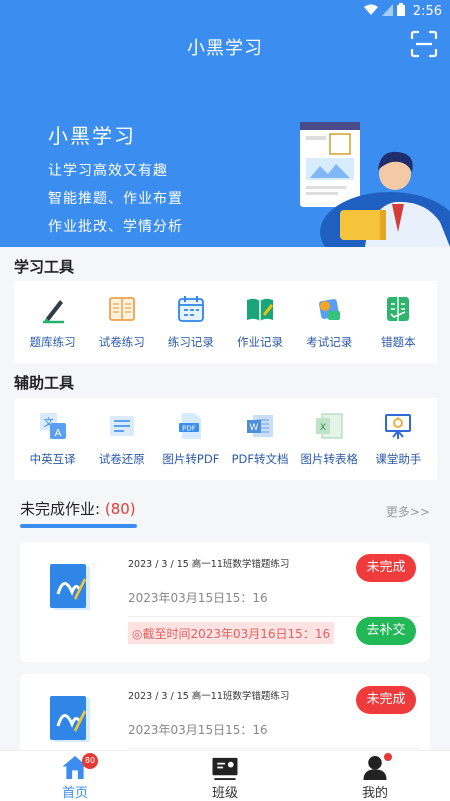 The image size is (450, 801). Describe the element at coordinates (225, 11) in the screenshot. I see `status-bar: 2:56` at that location.